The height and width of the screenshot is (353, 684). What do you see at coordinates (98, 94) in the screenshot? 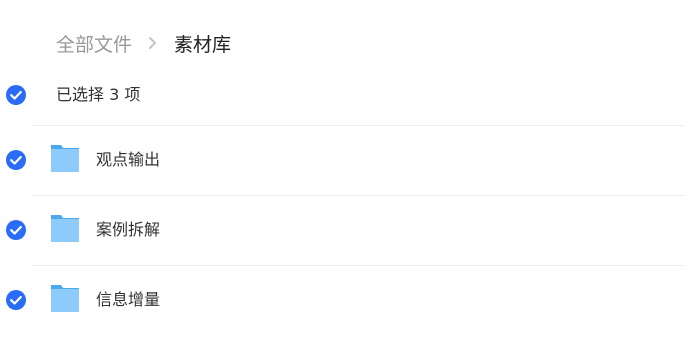
I see `selection-count: 已选择 3 项` at bounding box center [98, 94].